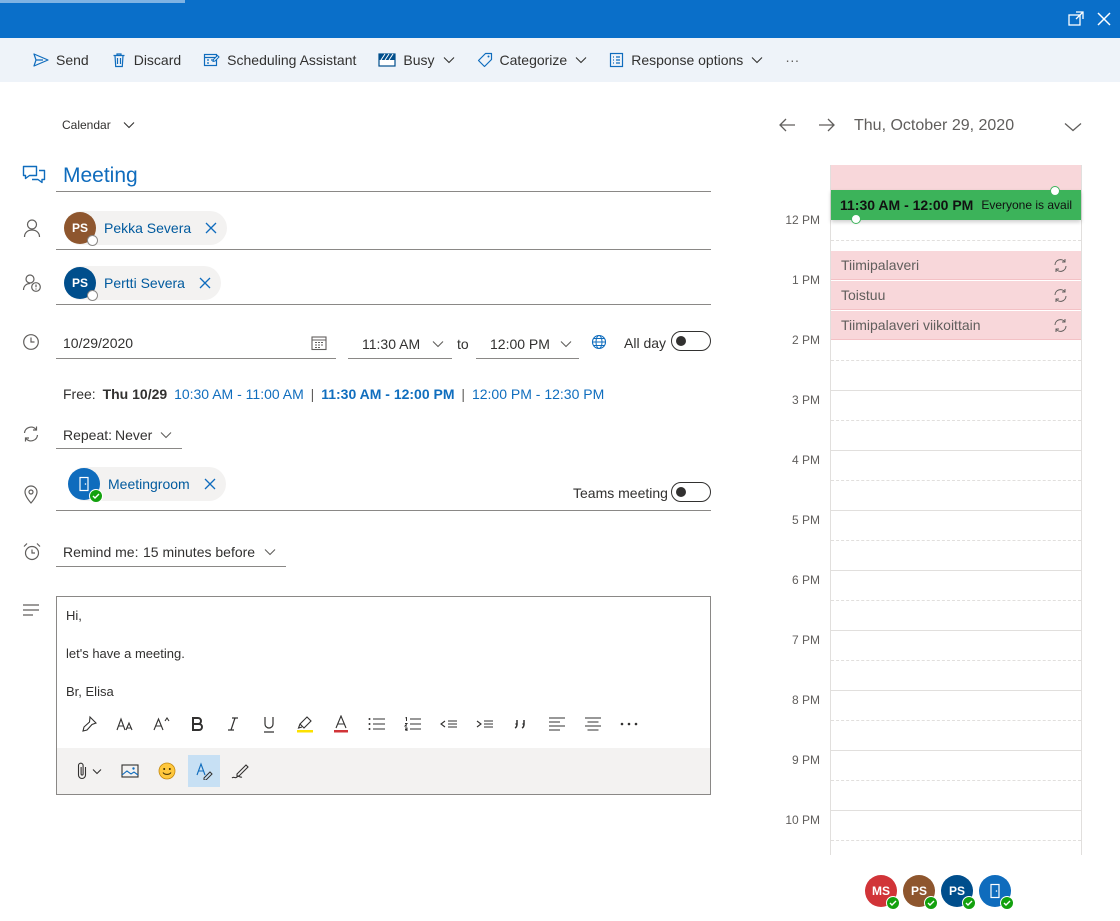 The width and height of the screenshot is (1120, 921). I want to click on quote-button, so click(521, 724).